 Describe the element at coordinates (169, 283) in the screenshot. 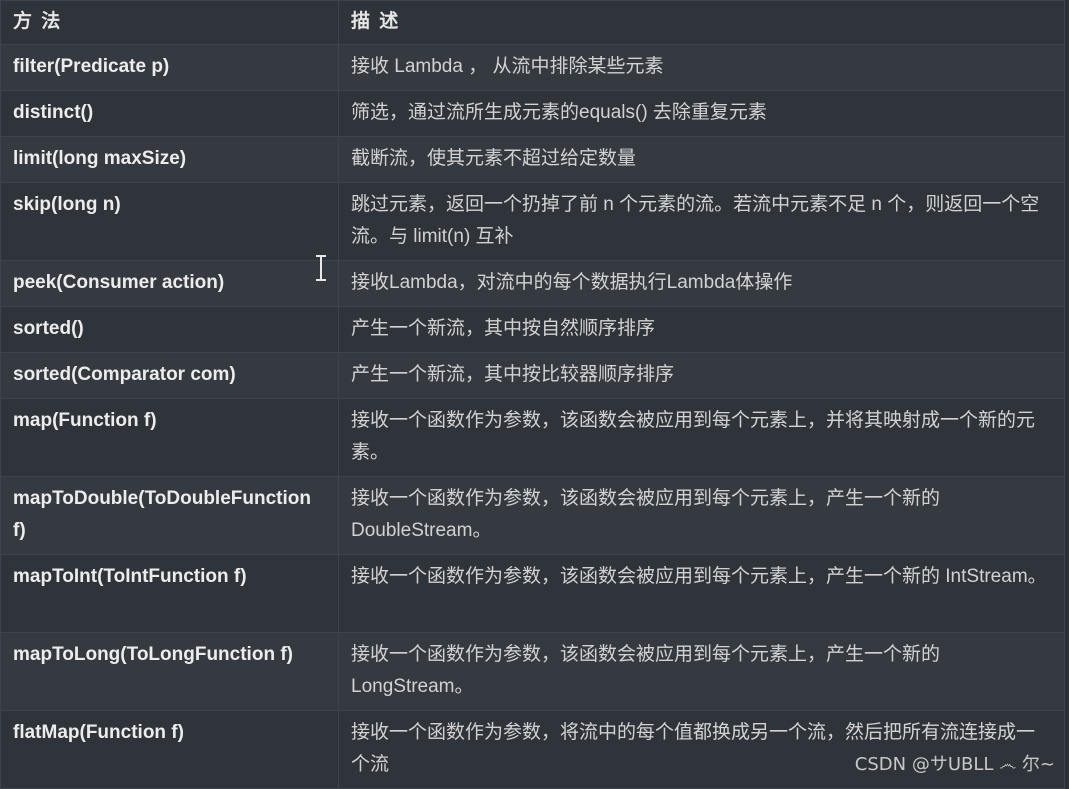

I see `method-cell: peek(Consumer action)` at that location.